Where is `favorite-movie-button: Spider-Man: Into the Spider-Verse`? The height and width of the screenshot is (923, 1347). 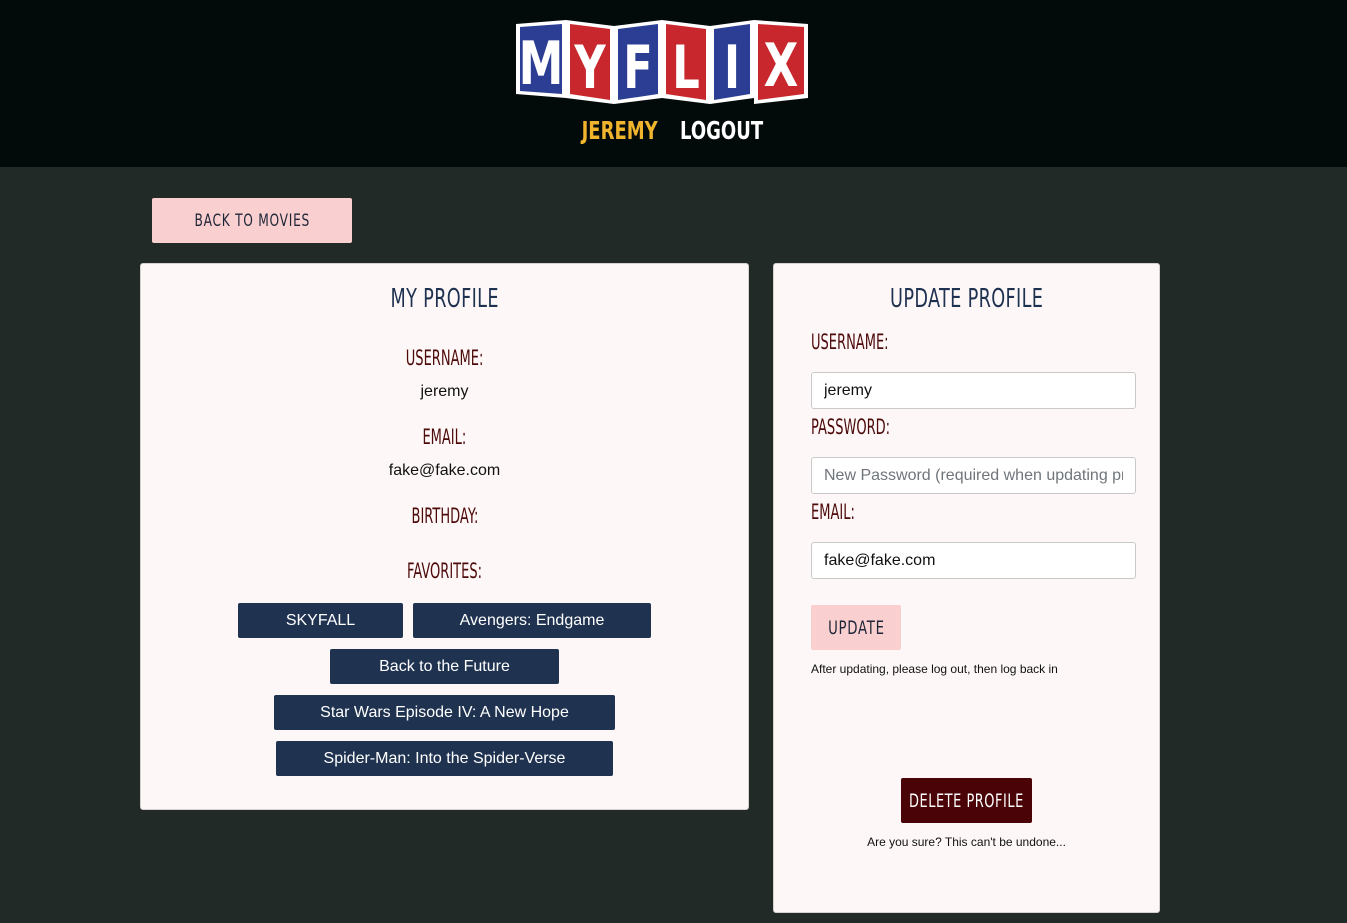 favorite-movie-button: Spider-Man: Into the Spider-Verse is located at coordinates (444, 758).